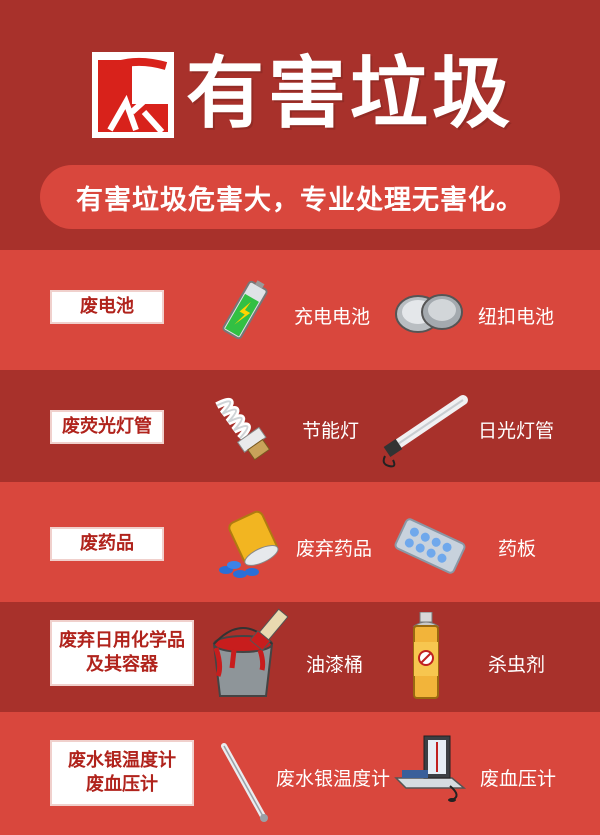 This screenshot has height=835, width=600. Describe the element at coordinates (332, 317) in the screenshot. I see `item-label: 充电电池` at that location.